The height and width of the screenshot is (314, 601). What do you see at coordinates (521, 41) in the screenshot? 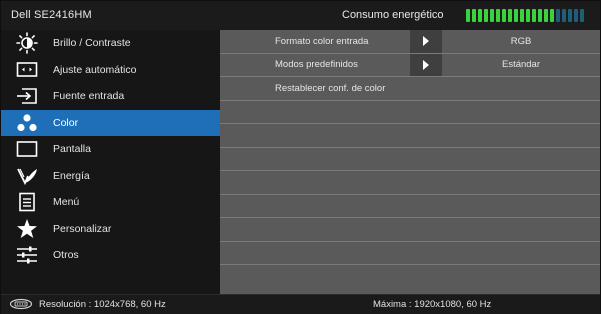
I see `setting-value: RGB` at bounding box center [521, 41].